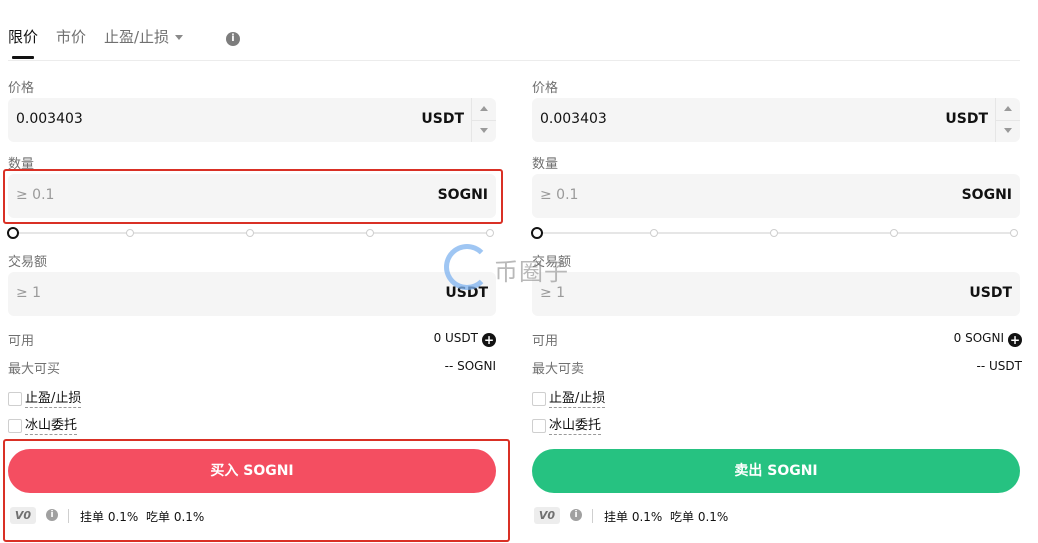 Image resolution: width=1038 pixels, height=543 pixels. Describe the element at coordinates (467, 267) in the screenshot. I see `watermark-logo-icon` at that location.